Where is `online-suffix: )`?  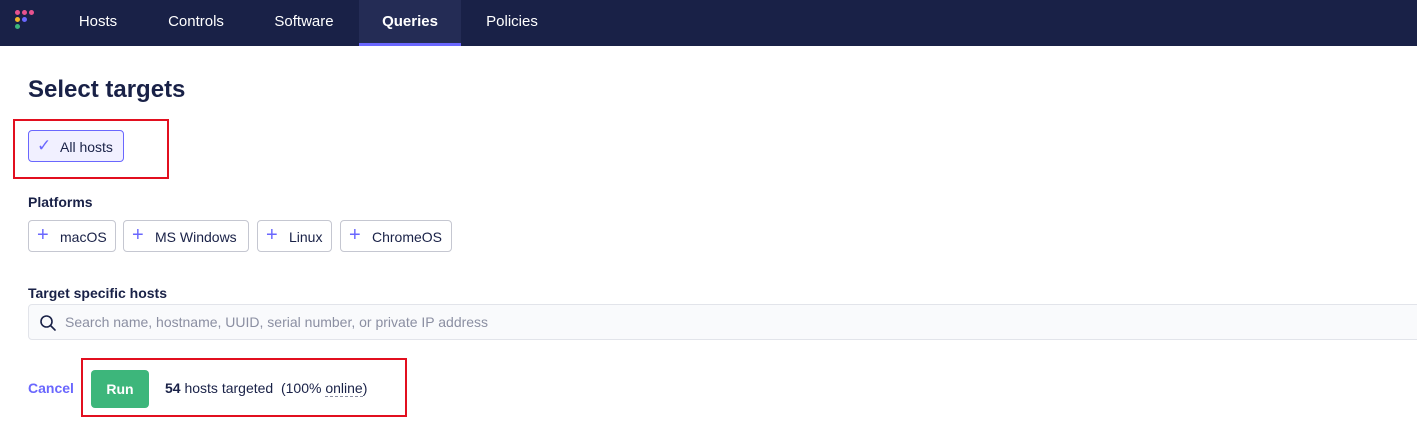
online-suffix: ) is located at coordinates (365, 388).